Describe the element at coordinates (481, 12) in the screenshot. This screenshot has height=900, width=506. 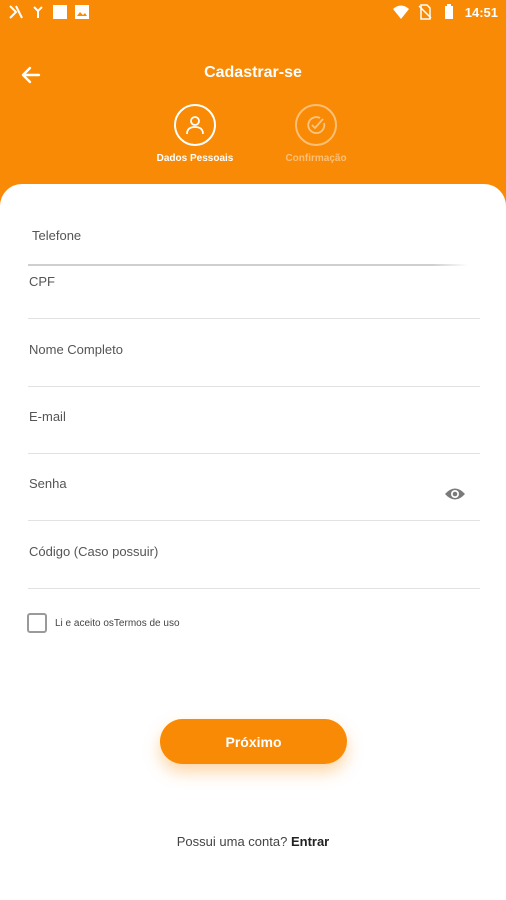
I see `status-time: 14:51` at that location.